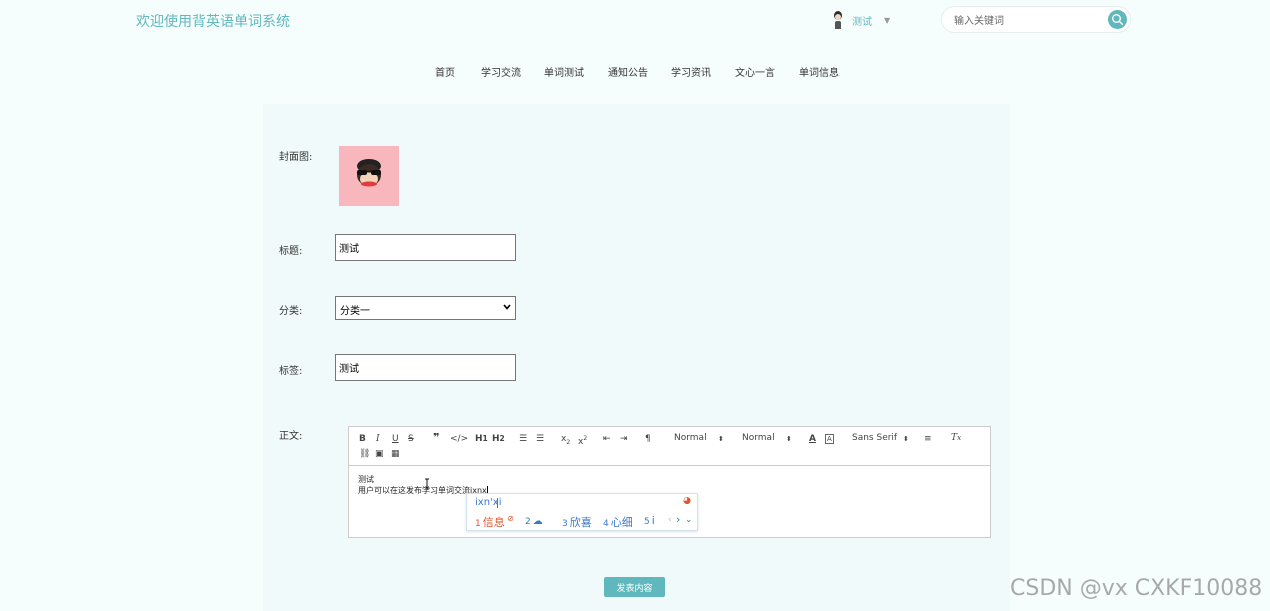 This screenshot has width=1270, height=611. I want to click on italic-icon: I, so click(378, 439).